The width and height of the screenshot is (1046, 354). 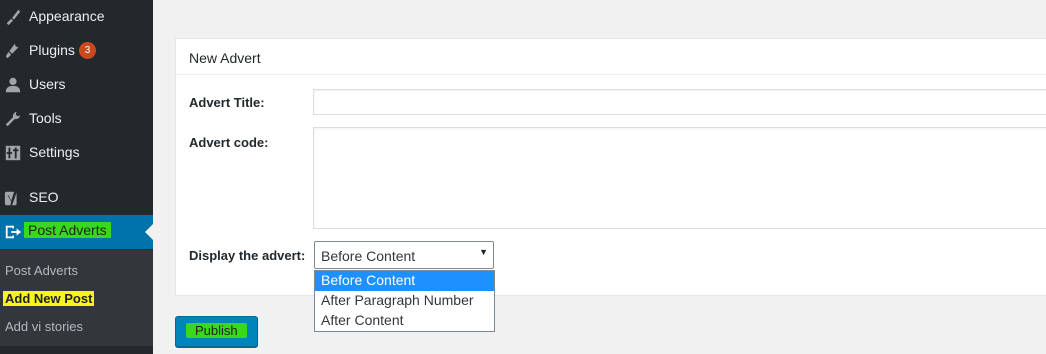 I want to click on dropdown-arrow-icon: ▼, so click(x=483, y=252).